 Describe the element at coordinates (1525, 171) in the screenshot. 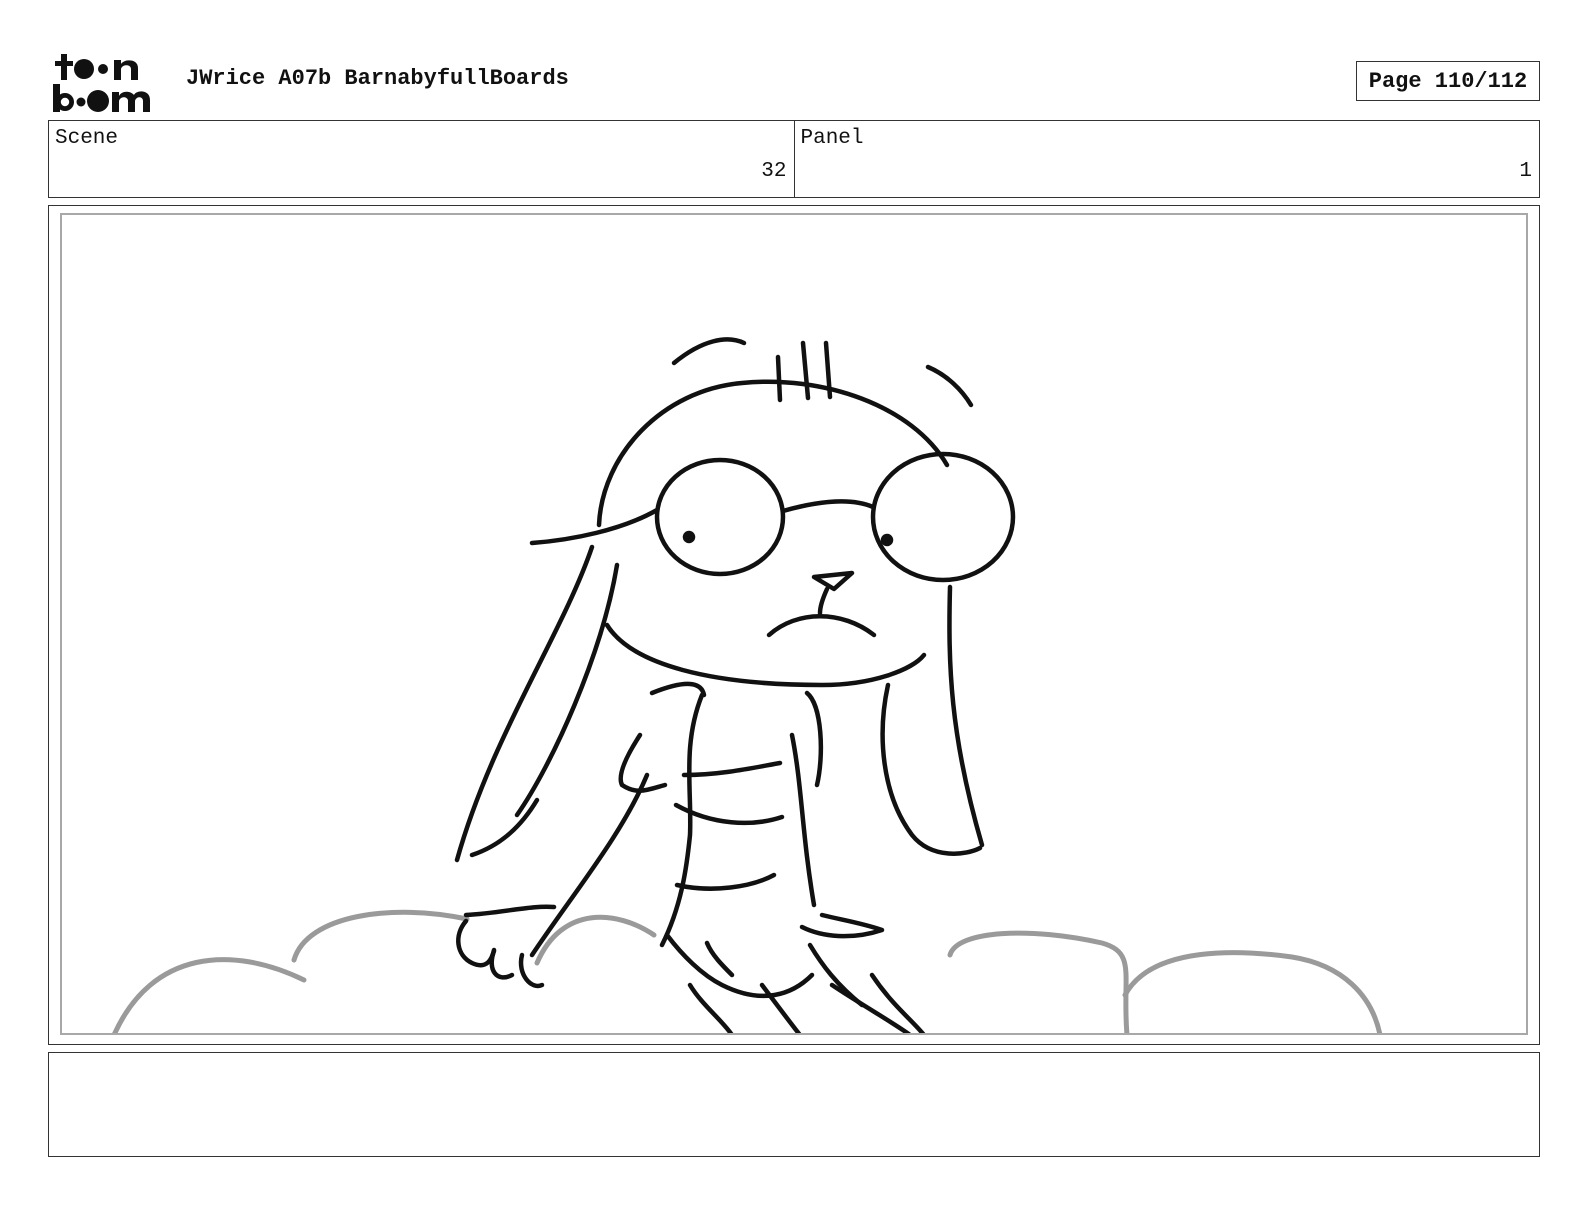

I see `panel-number: 1` at that location.